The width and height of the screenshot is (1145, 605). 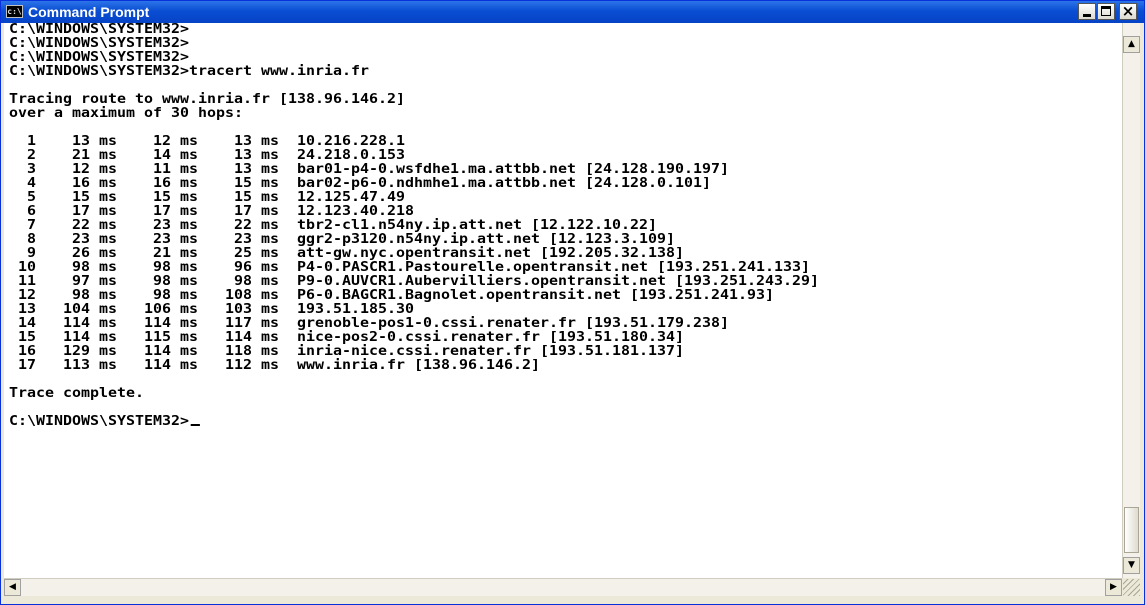 I want to click on console-icon: c:\, so click(x=14, y=11).